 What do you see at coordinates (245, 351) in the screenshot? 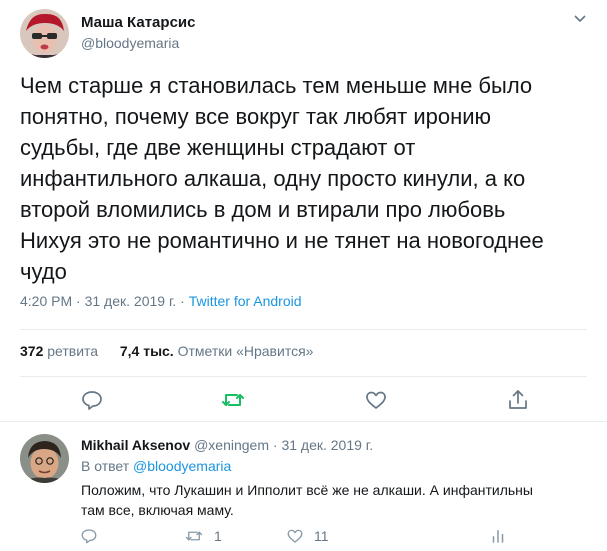
I see `likes-label: Отметки «Нравится»` at bounding box center [245, 351].